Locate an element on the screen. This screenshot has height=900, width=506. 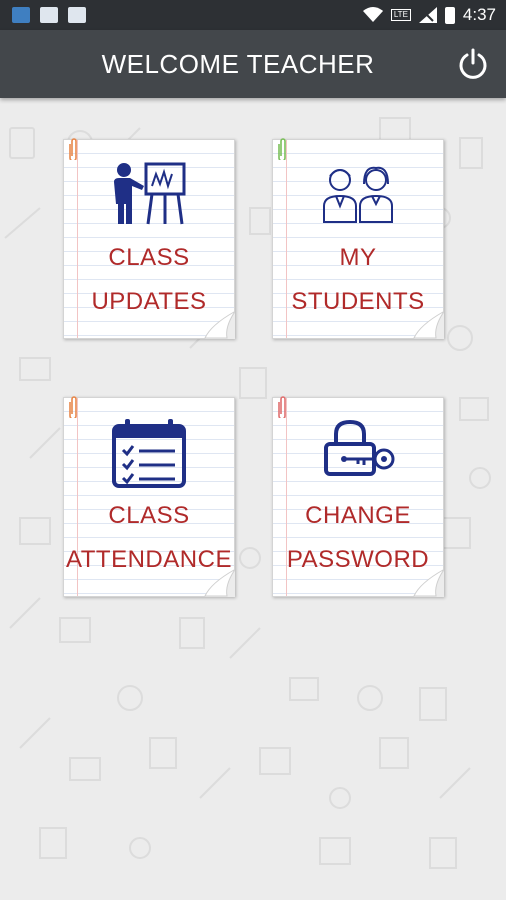
status-bar: LTE 4:37 is located at coordinates (253, 15).